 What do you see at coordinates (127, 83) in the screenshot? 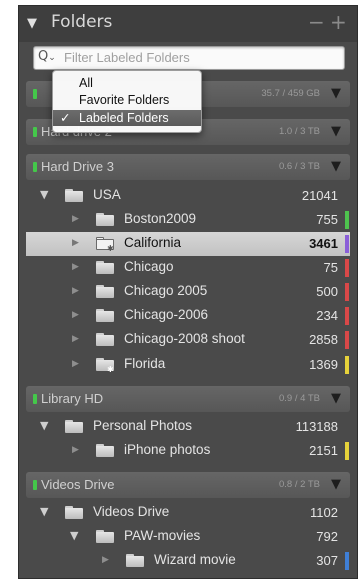
I see `filter-option-all: All` at bounding box center [127, 83].